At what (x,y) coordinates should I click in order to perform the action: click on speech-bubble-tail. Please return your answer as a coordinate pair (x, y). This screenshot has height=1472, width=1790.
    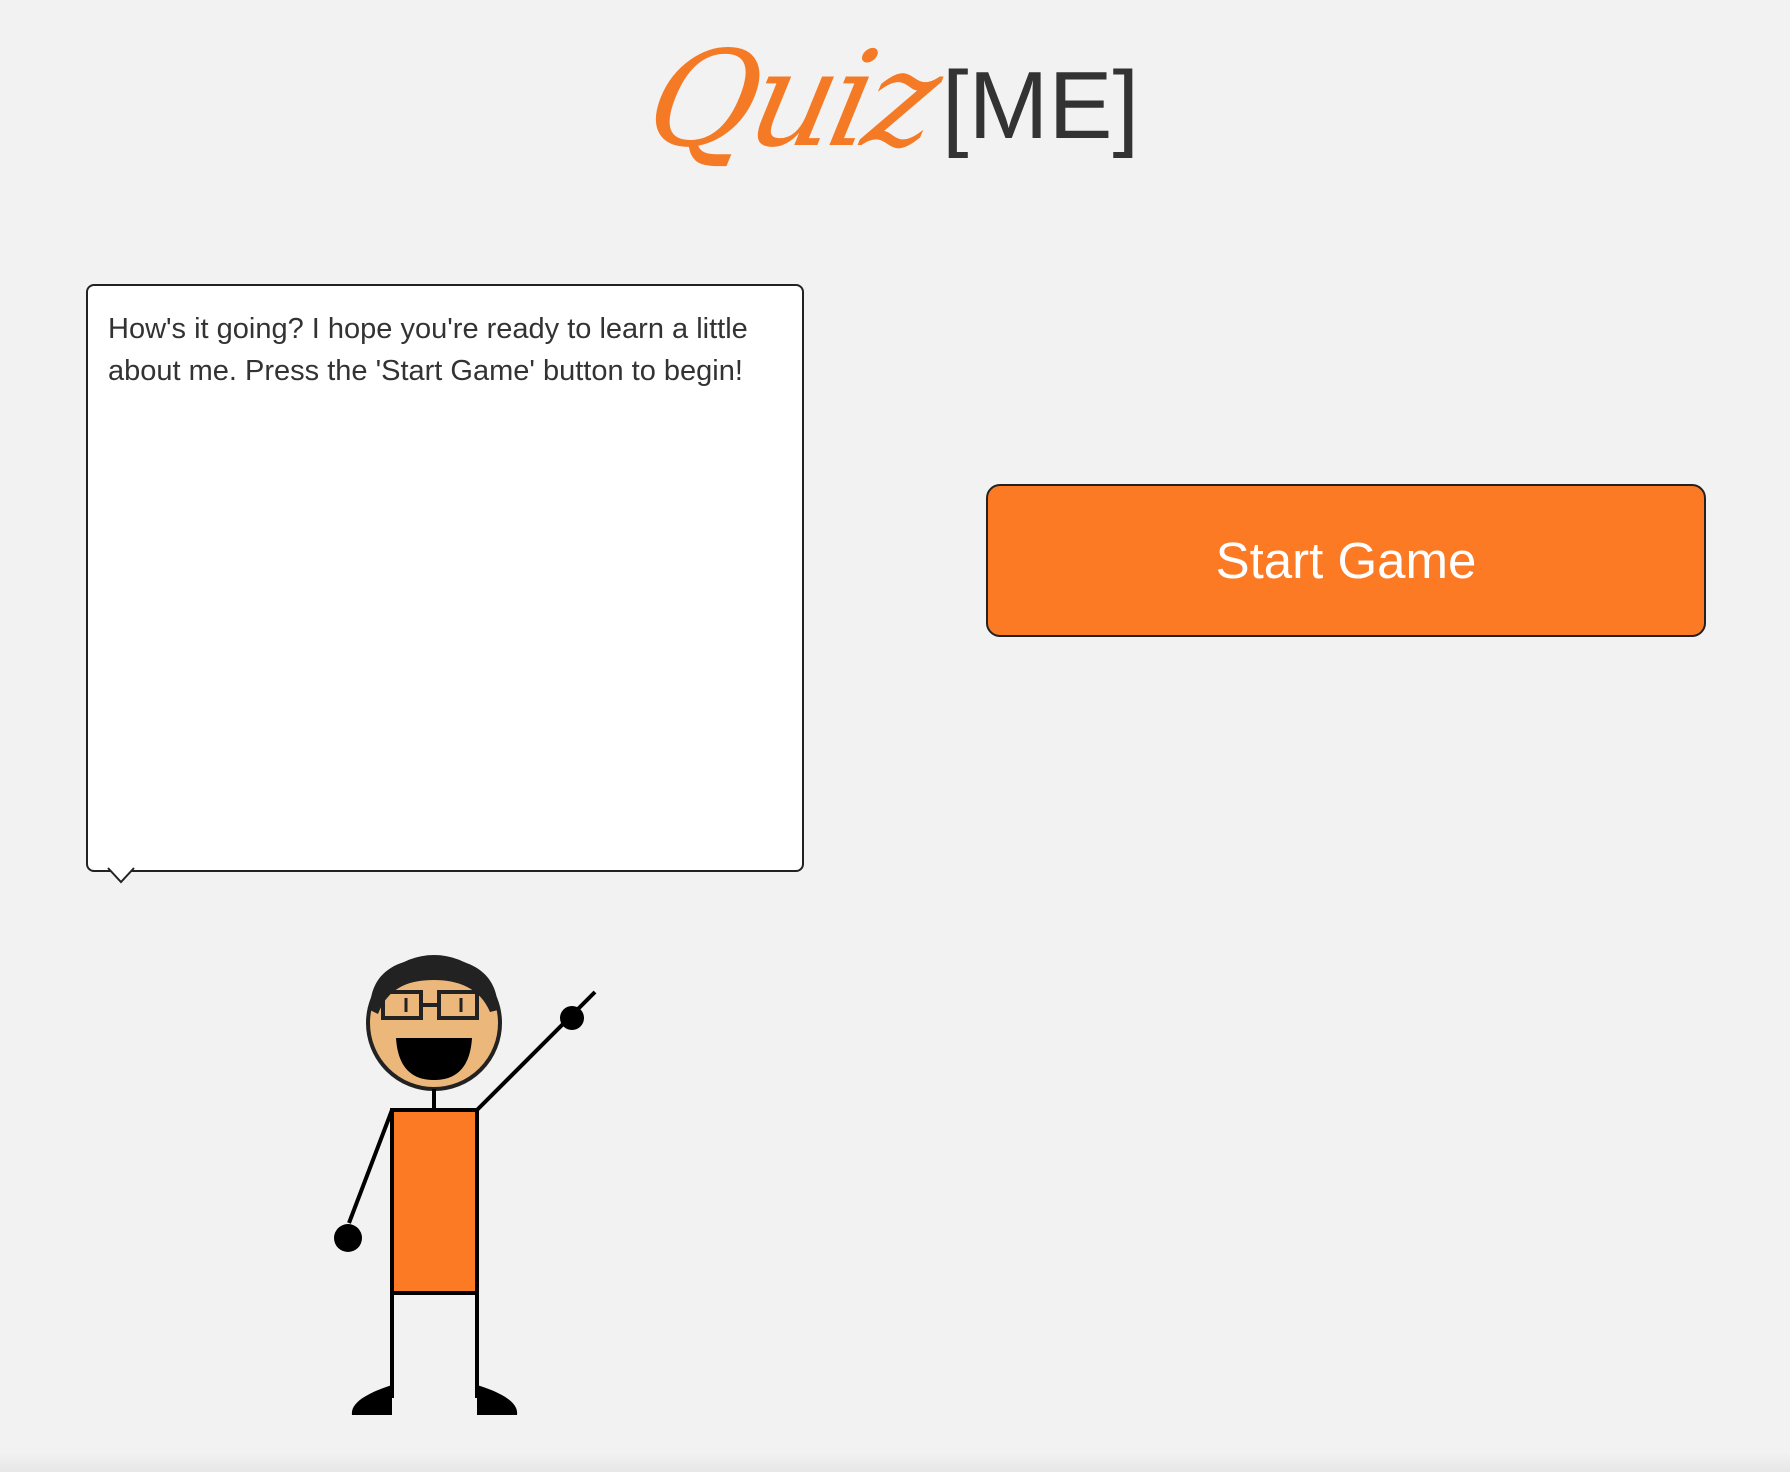
    Looking at the image, I should click on (121, 875).